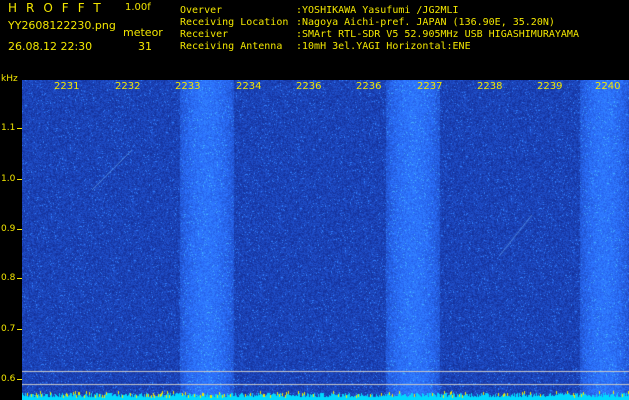 The image size is (629, 400). I want to click on info-label-antenna: Receiving Antenna, so click(231, 46).